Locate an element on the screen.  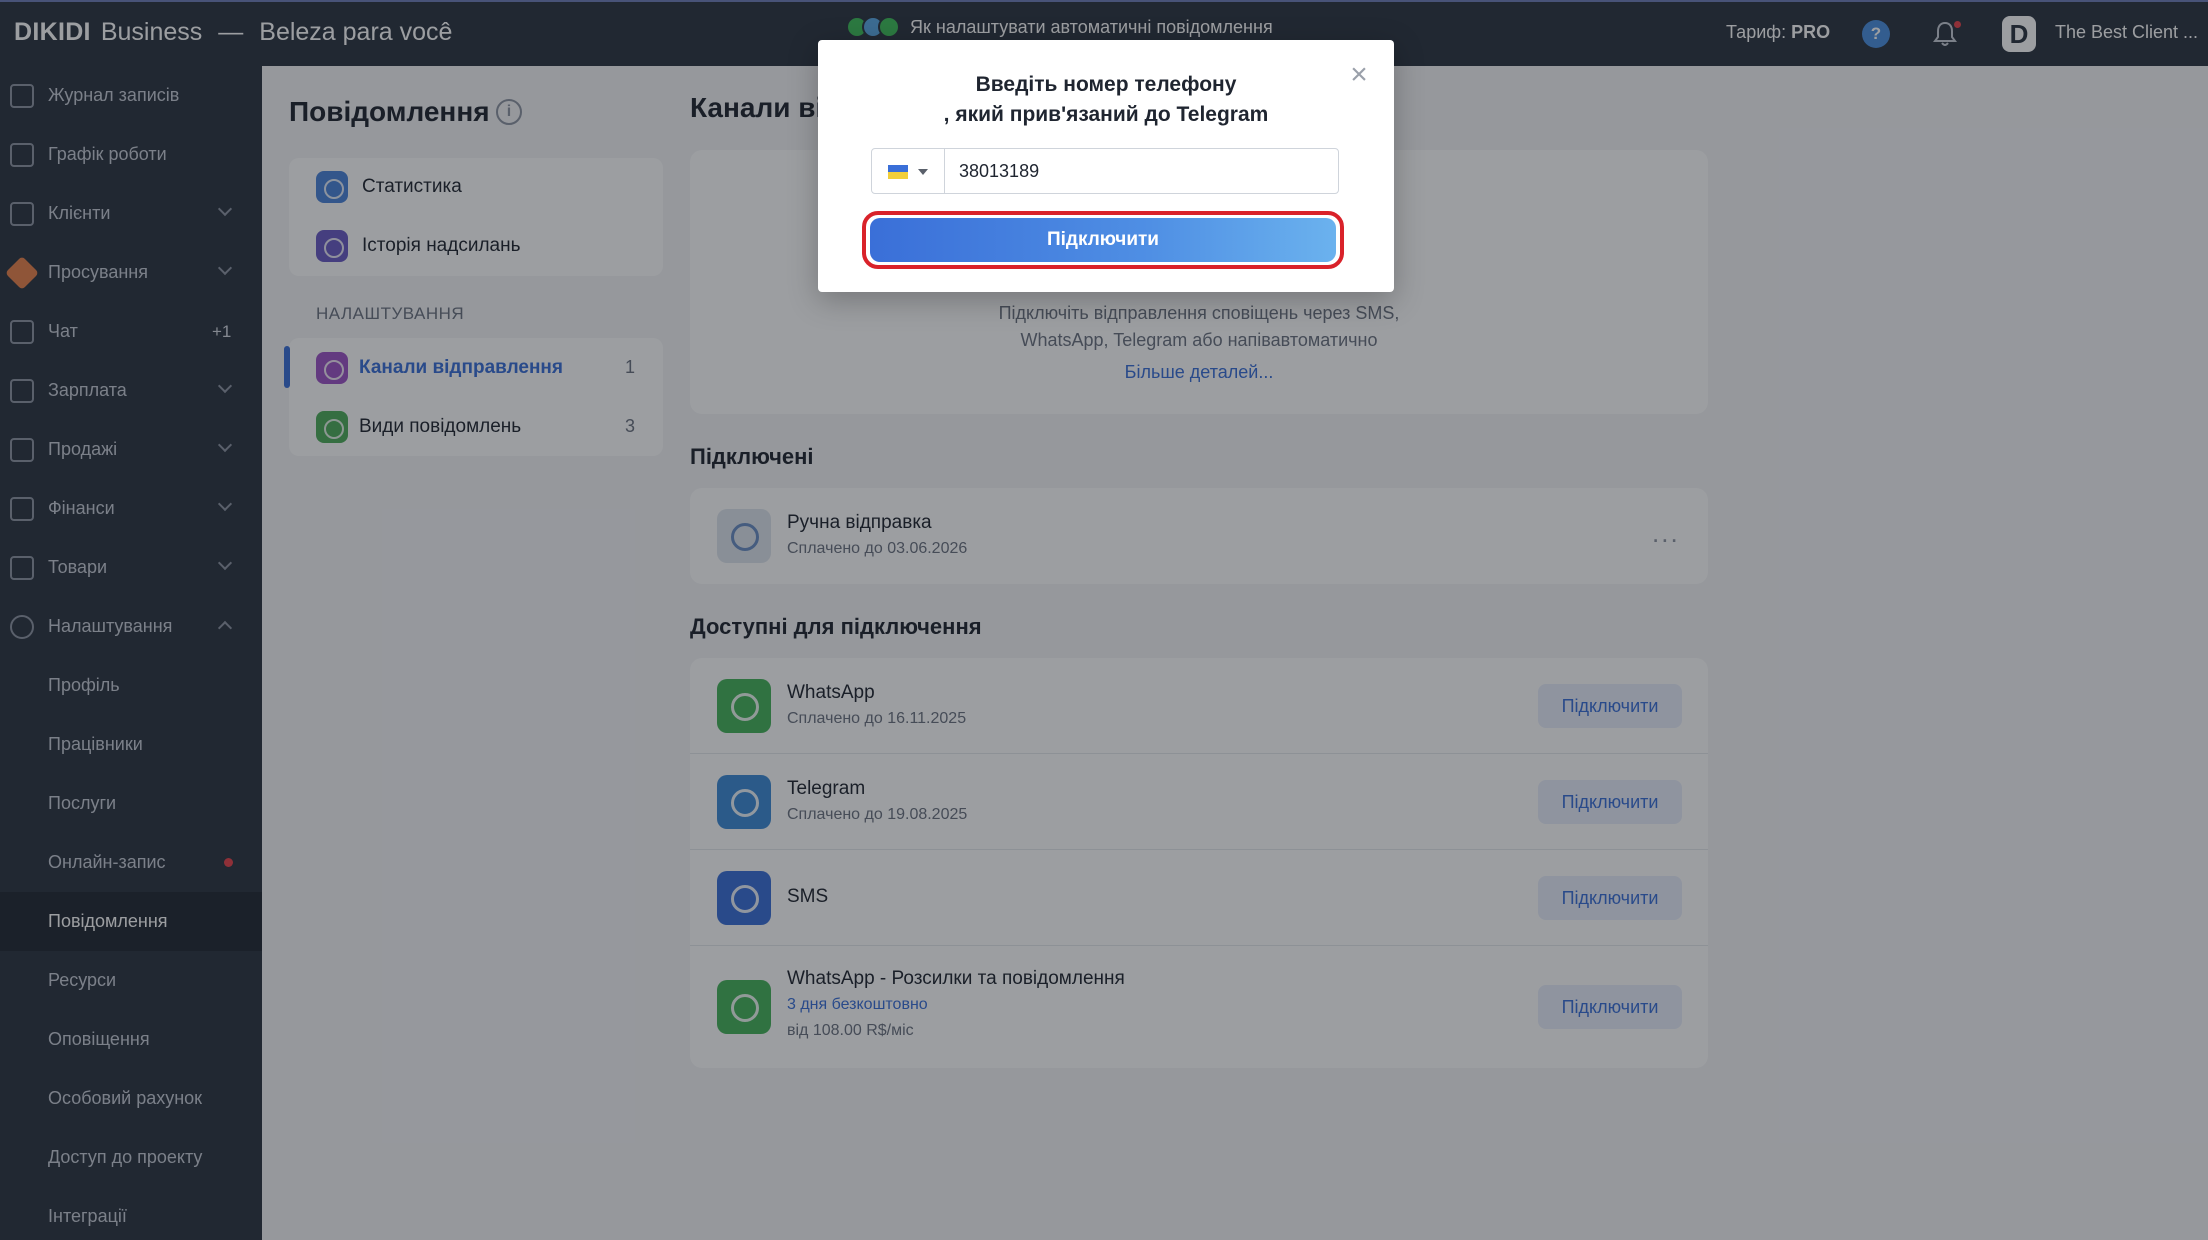
phone-field is located at coordinates (1105, 171).